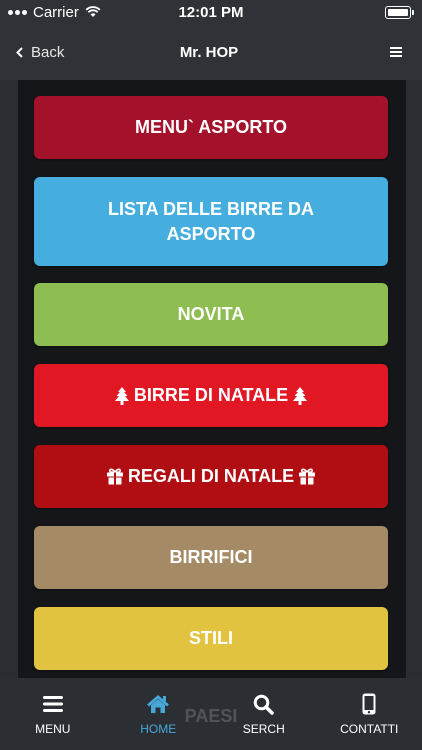 The height and width of the screenshot is (750, 422). I want to click on back-button: Back, so click(68, 52).